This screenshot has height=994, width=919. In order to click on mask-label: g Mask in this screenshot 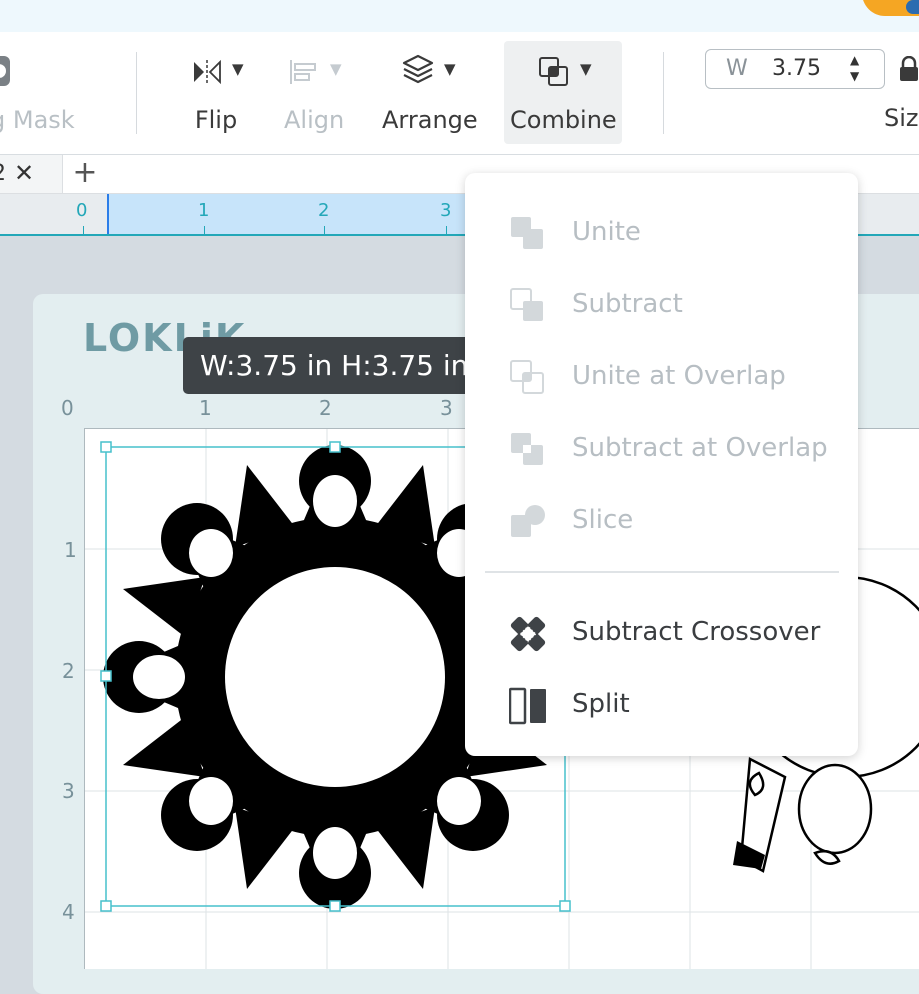, I will do `click(37, 120)`.